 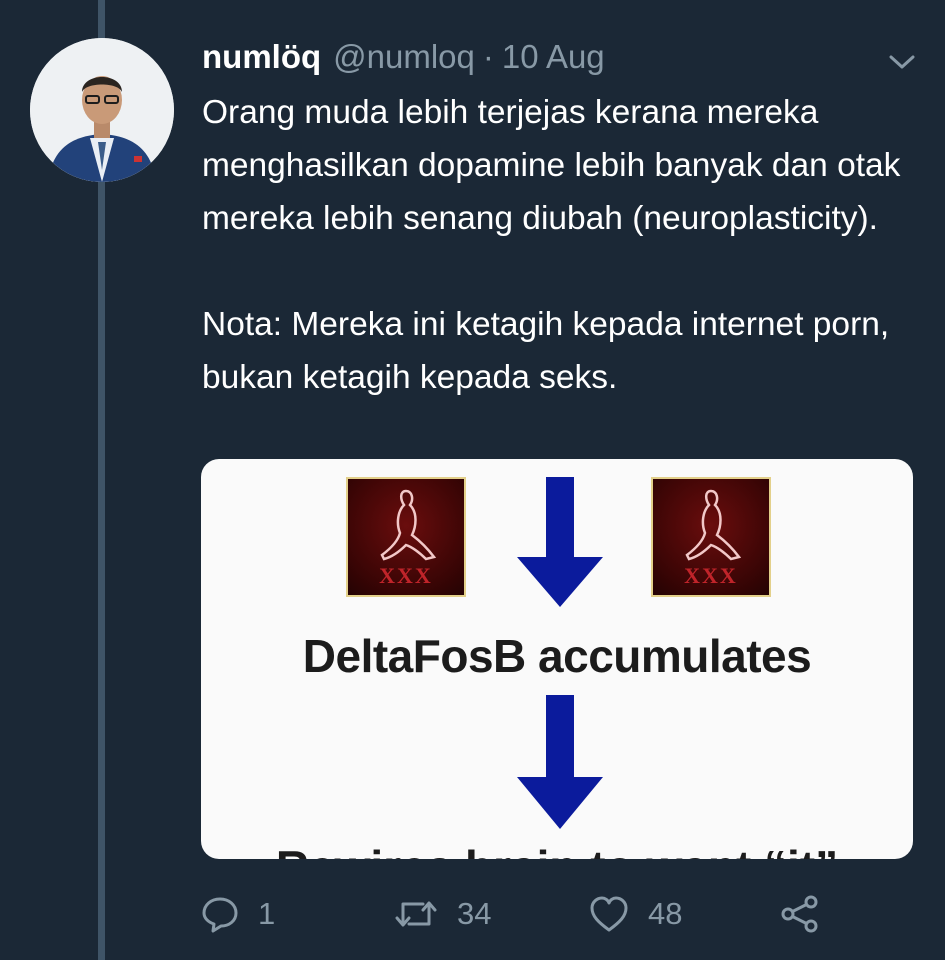 I want to click on like-button: 48, so click(x=635, y=914).